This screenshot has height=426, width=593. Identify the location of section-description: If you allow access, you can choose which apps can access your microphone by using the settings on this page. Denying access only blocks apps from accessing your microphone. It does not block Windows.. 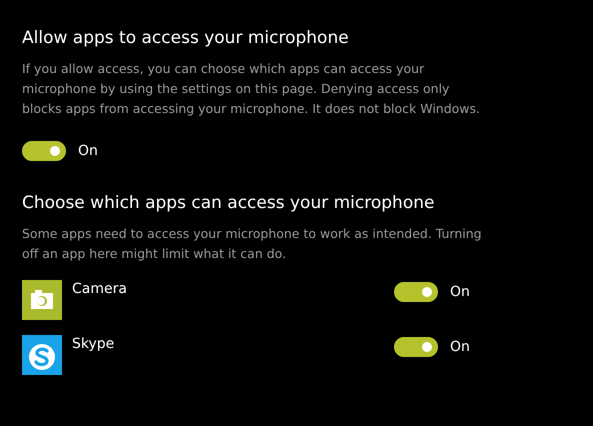
(252, 89).